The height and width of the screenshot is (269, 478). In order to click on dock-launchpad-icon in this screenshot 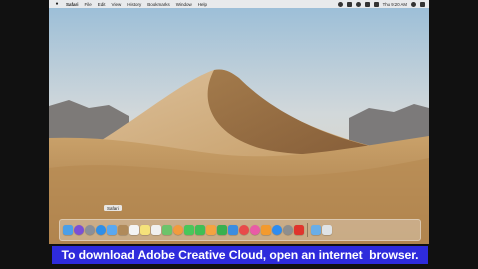, I will do `click(90, 230)`.